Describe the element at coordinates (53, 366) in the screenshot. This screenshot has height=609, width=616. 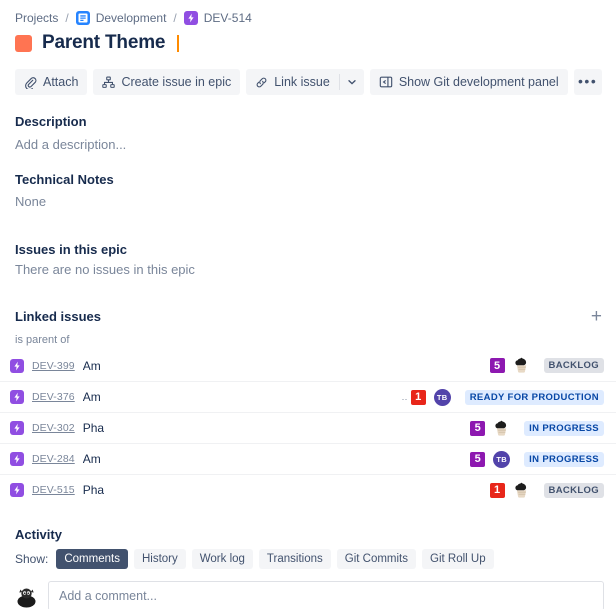
I see `linked-issue-key: DEV-399` at that location.